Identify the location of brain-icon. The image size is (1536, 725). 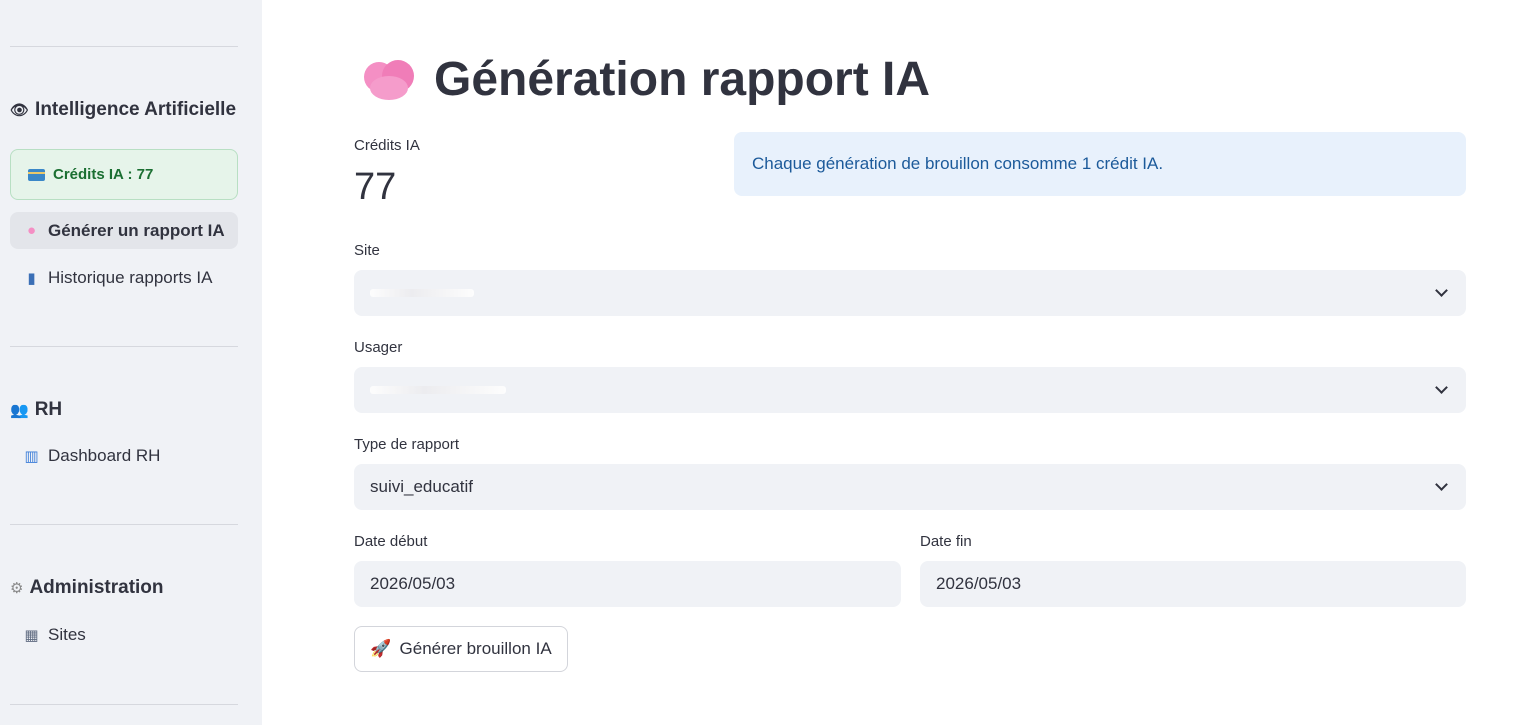
(389, 80).